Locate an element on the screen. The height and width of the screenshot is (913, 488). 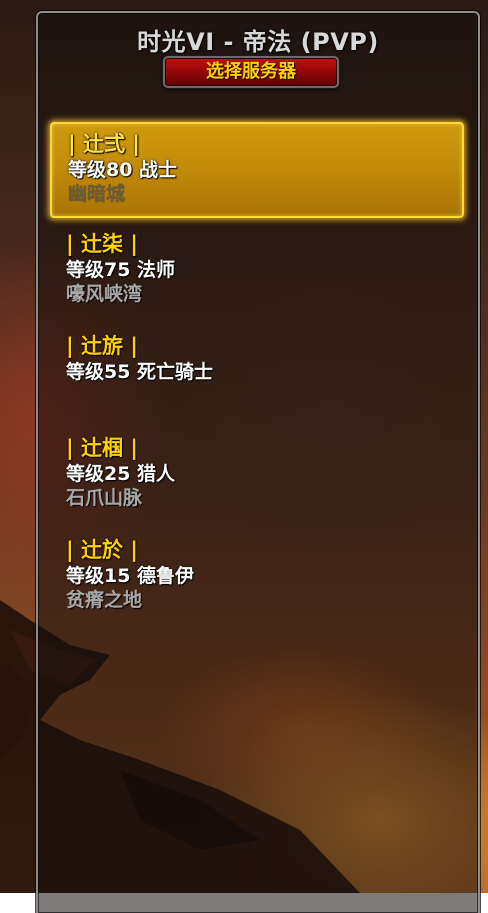
character-location: 幽暗城 is located at coordinates (97, 194).